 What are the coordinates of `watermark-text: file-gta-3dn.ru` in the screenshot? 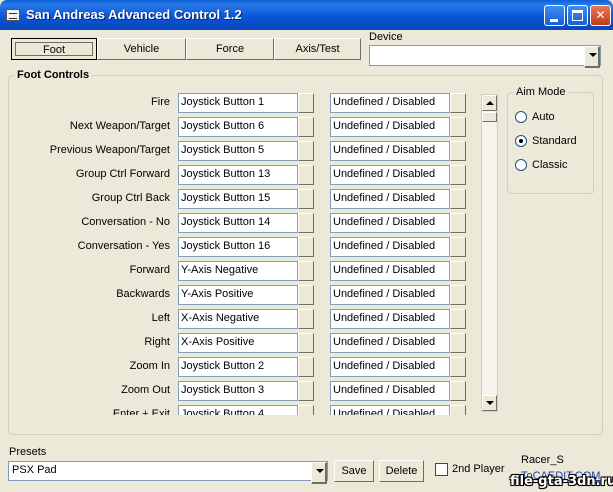 It's located at (561, 481).